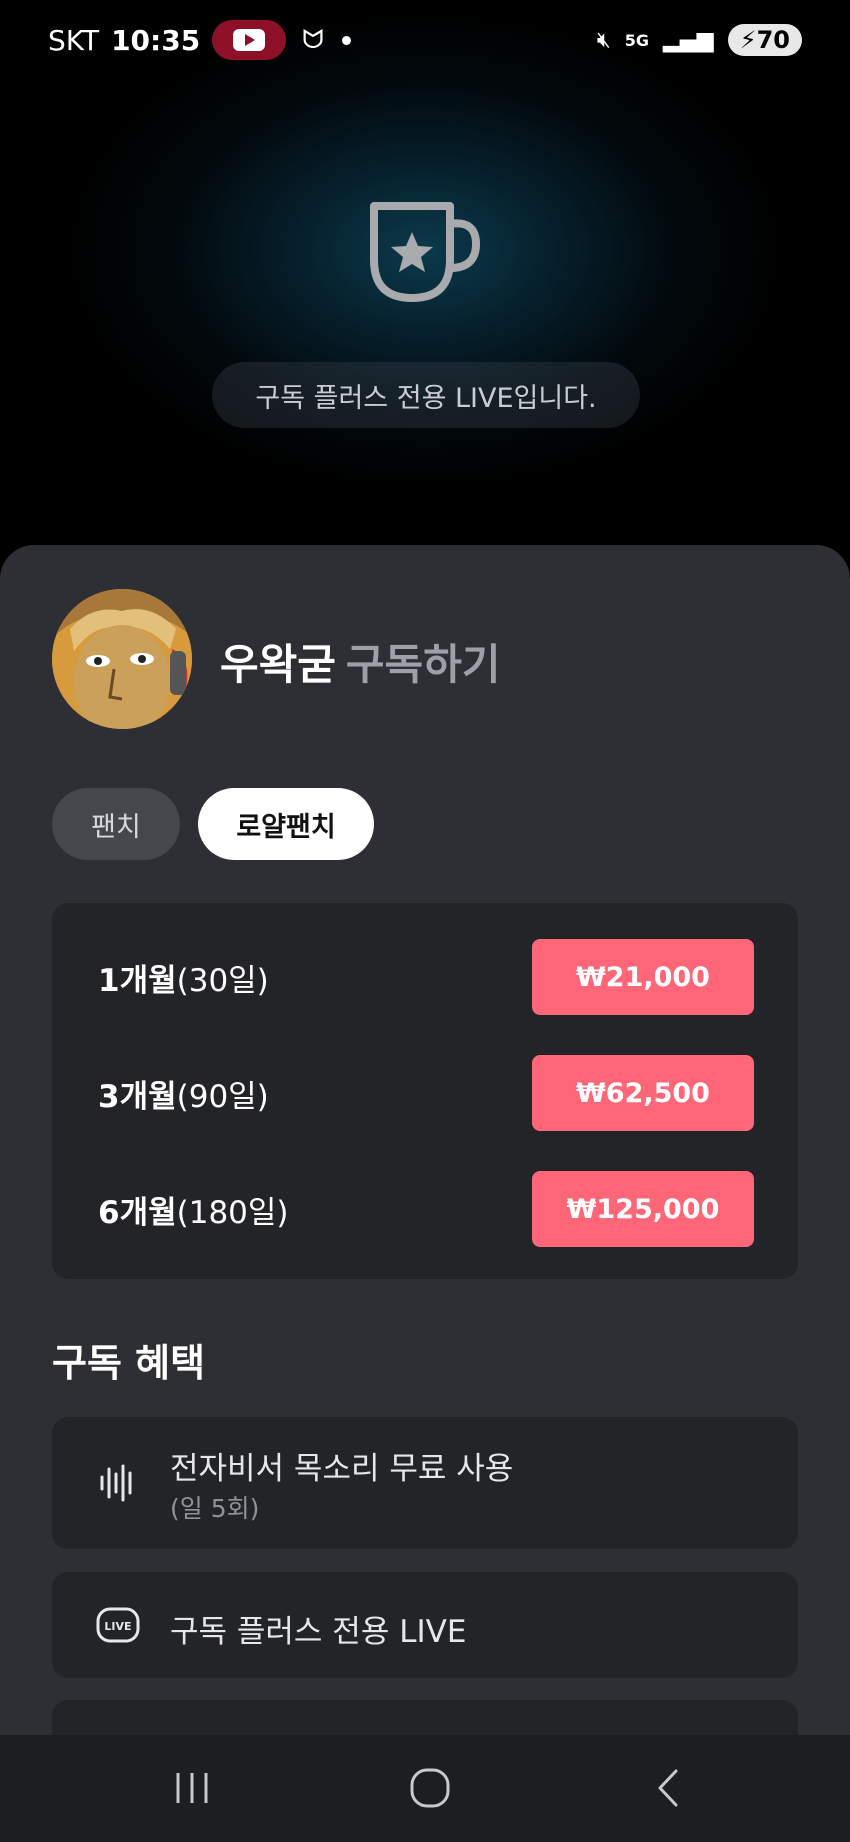 This screenshot has height=1842, width=850. I want to click on svg-text: LIVE, so click(117, 1626).